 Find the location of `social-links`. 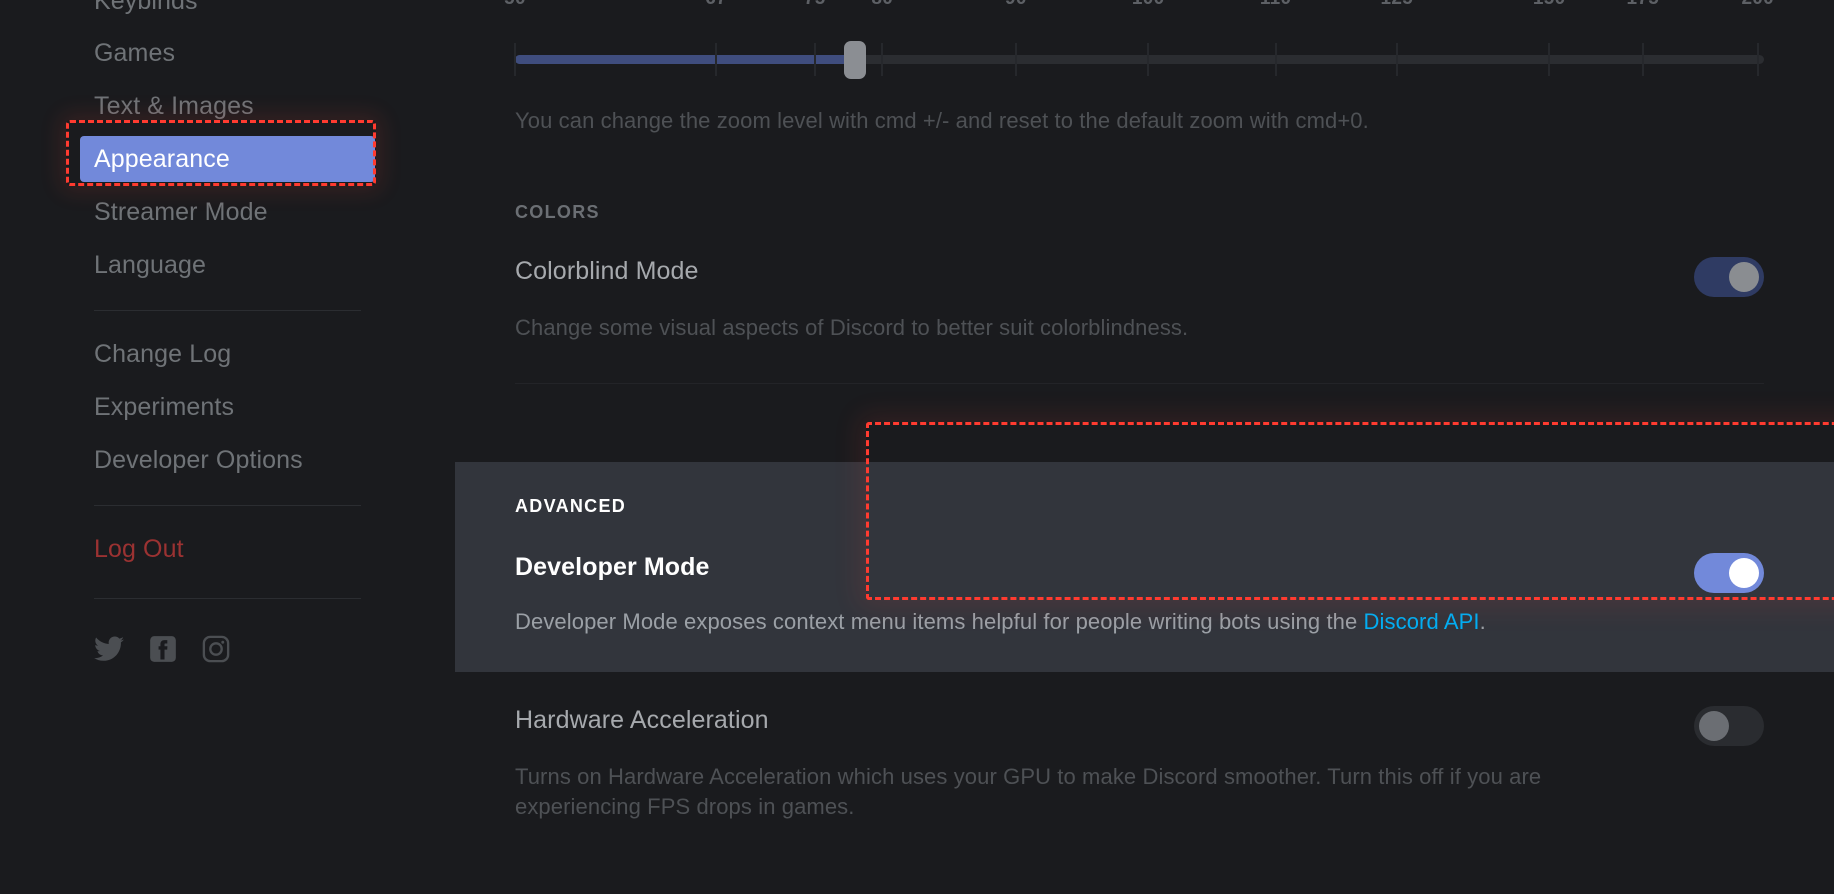

social-links is located at coordinates (227, 649).